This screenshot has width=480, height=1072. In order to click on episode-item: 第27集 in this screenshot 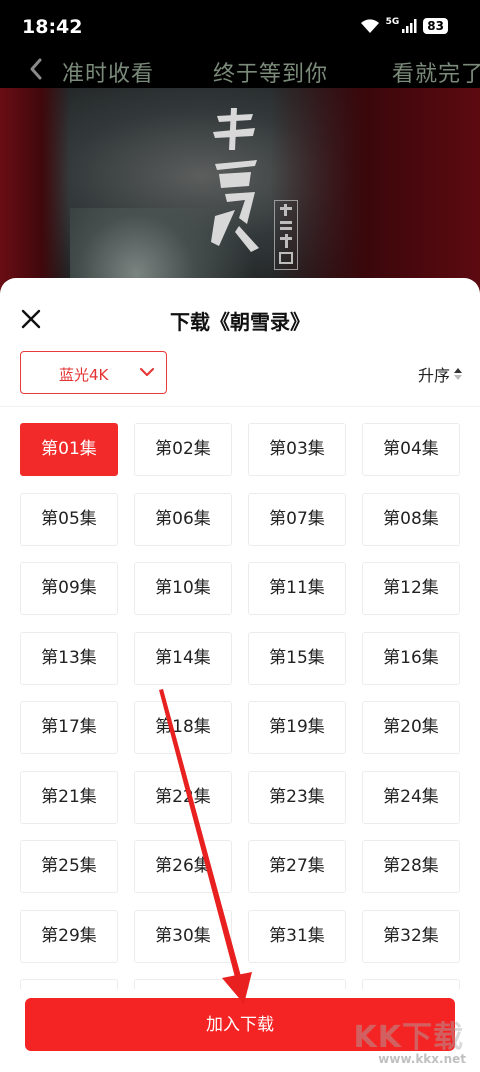, I will do `click(297, 866)`.